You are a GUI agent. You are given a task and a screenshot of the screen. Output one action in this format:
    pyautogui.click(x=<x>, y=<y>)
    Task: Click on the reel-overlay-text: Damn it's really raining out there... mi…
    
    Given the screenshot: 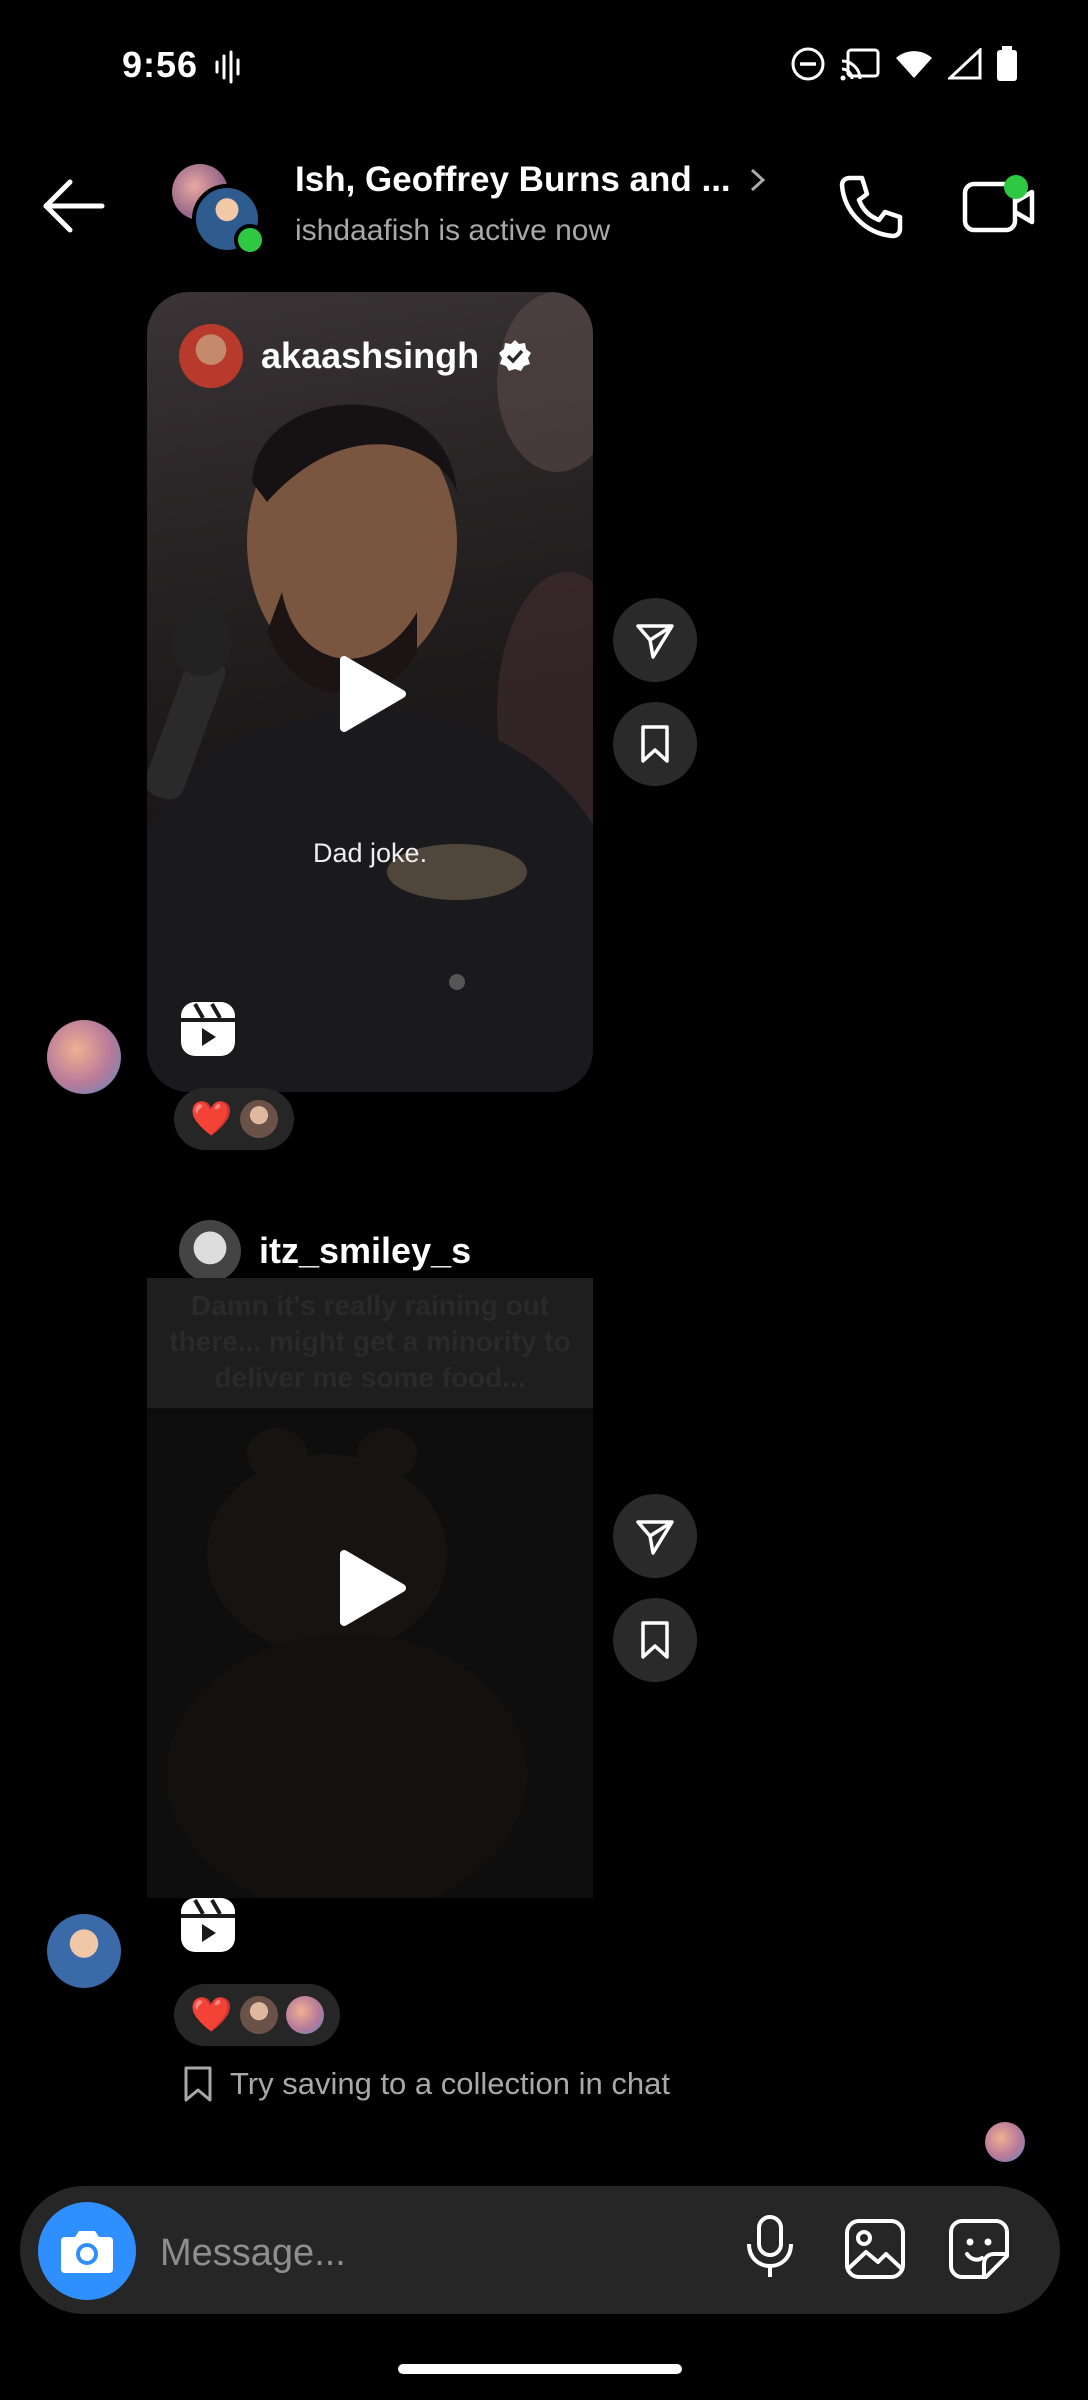 What is the action you would take?
    pyautogui.click(x=370, y=1343)
    